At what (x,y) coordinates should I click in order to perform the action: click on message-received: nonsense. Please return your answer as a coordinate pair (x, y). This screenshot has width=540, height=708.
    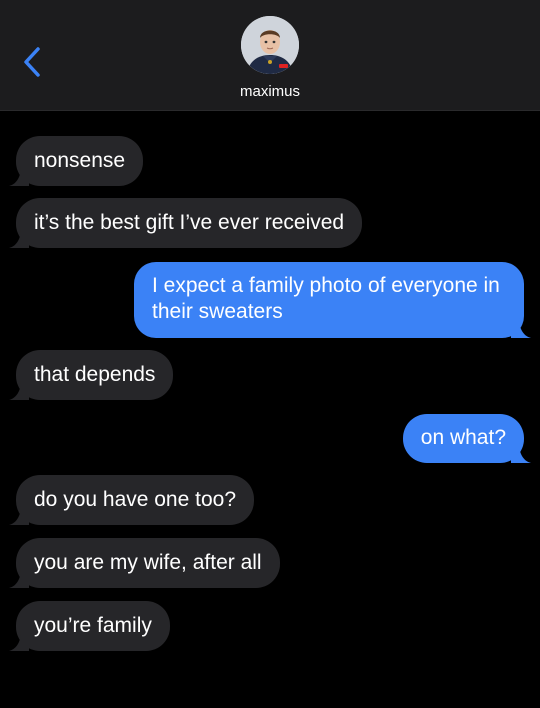
    Looking at the image, I should click on (76, 161).